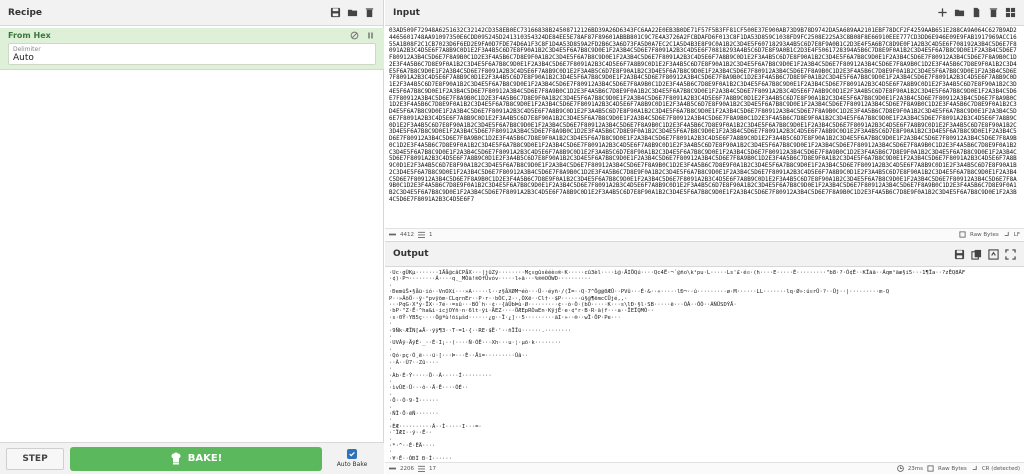 The width and height of the screenshot is (1024, 474). I want to click on delimiter-field: Delimiter Auto, so click(192, 54).